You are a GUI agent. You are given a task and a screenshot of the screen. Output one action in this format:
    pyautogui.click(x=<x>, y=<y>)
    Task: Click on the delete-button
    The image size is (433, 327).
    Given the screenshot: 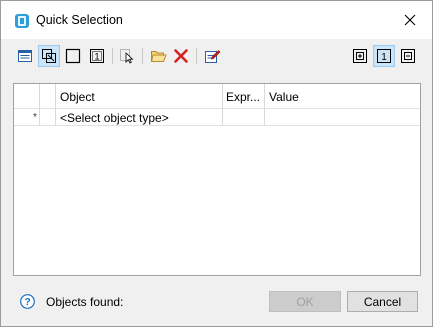 What is the action you would take?
    pyautogui.click(x=181, y=56)
    